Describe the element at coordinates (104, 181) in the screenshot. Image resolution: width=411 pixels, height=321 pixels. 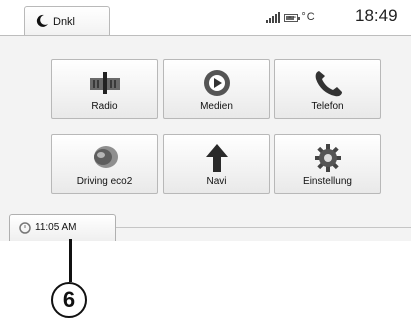
I see `tile-driving-eco2-label: Driving eco2` at that location.